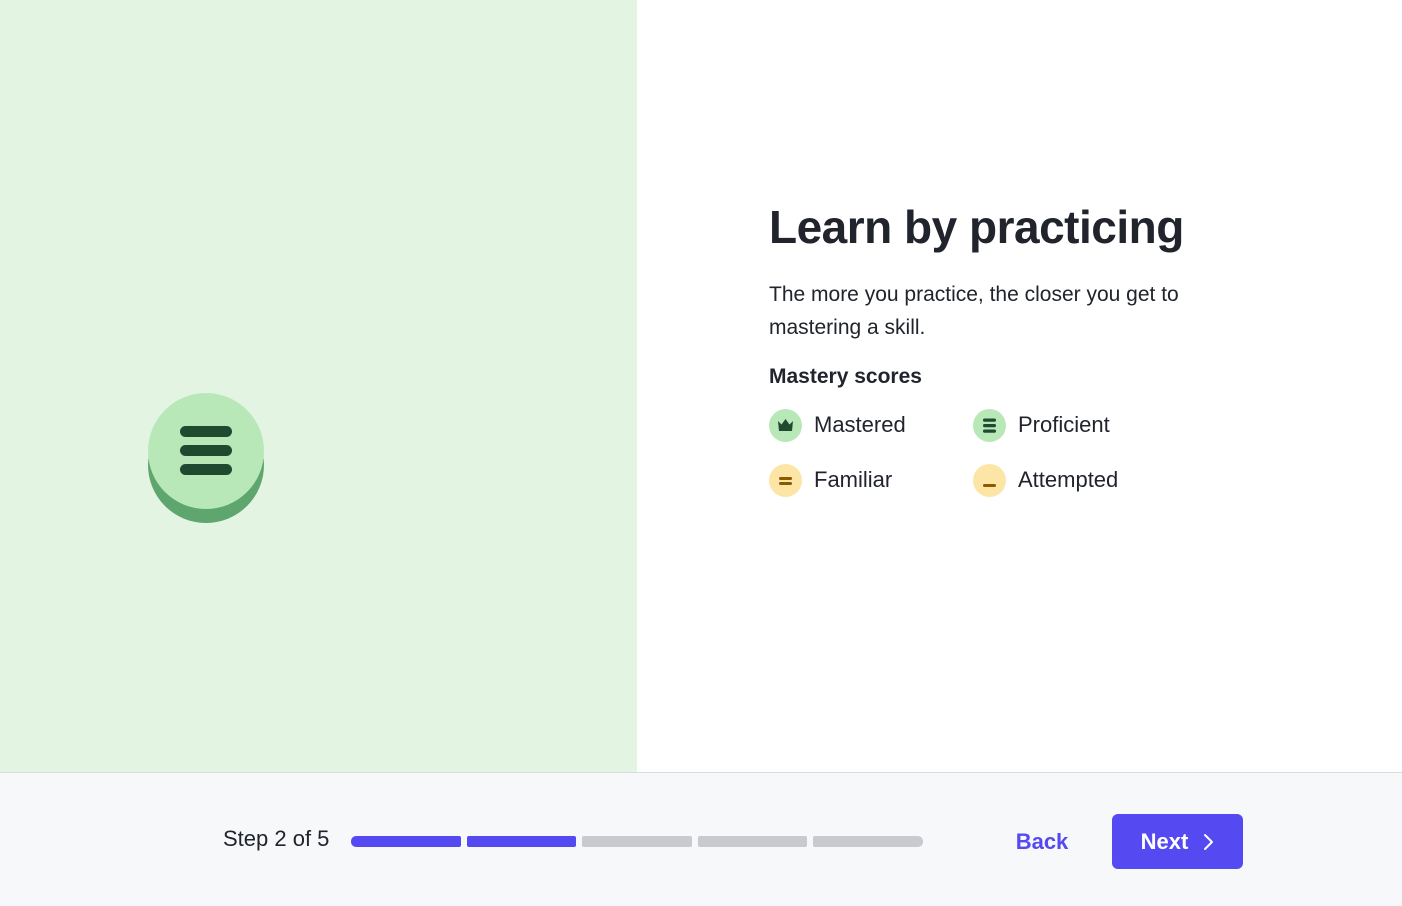 The image size is (1402, 906). What do you see at coordinates (785, 480) in the screenshot?
I see `two-bars-icon` at bounding box center [785, 480].